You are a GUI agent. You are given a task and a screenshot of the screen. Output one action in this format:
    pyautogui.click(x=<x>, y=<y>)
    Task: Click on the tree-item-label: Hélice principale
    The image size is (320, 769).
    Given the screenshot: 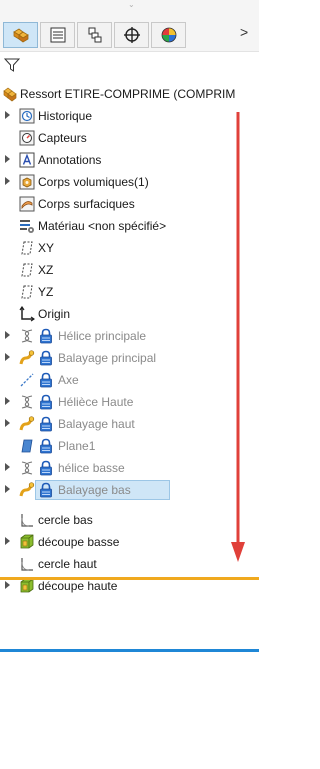 What is the action you would take?
    pyautogui.click(x=102, y=336)
    